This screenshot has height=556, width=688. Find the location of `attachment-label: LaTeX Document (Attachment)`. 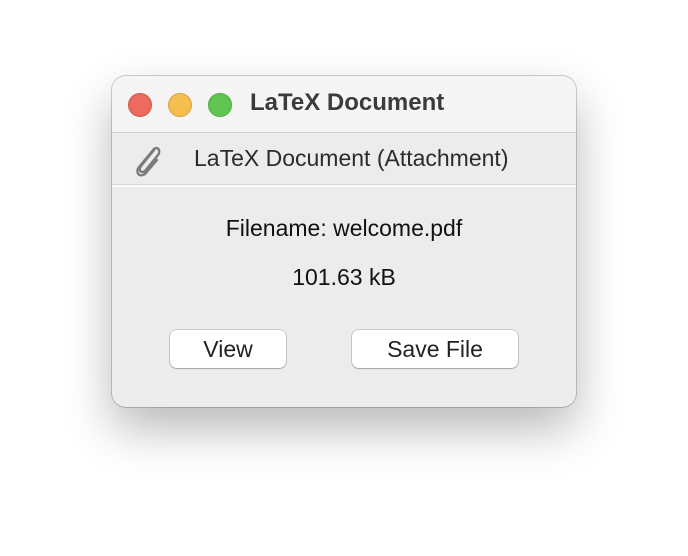

attachment-label: LaTeX Document (Attachment) is located at coordinates (351, 158).